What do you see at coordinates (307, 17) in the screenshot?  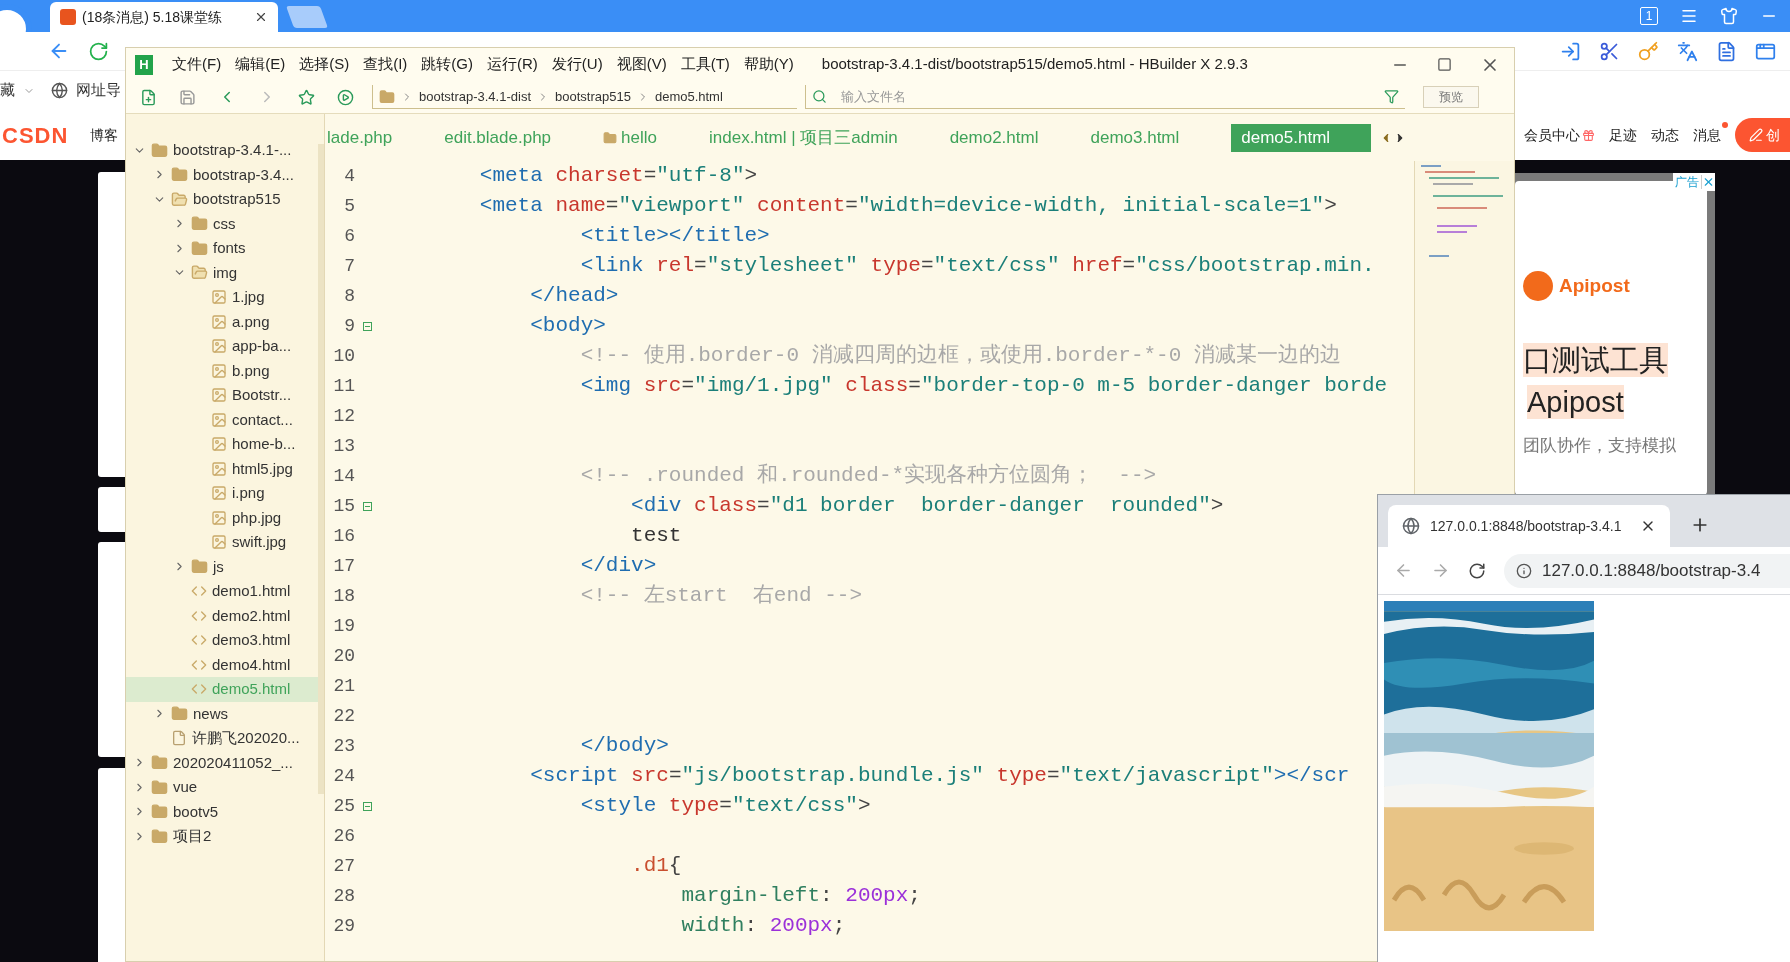 I see `new-tab-button` at bounding box center [307, 17].